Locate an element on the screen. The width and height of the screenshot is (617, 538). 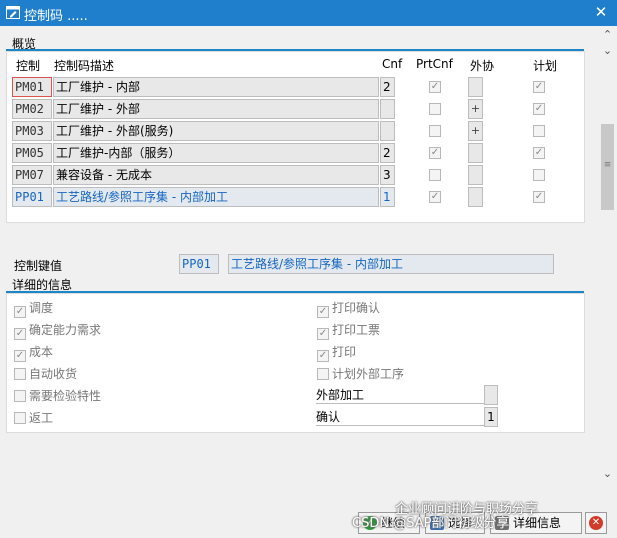
detail-field-label: 外部加工 is located at coordinates (400, 395).